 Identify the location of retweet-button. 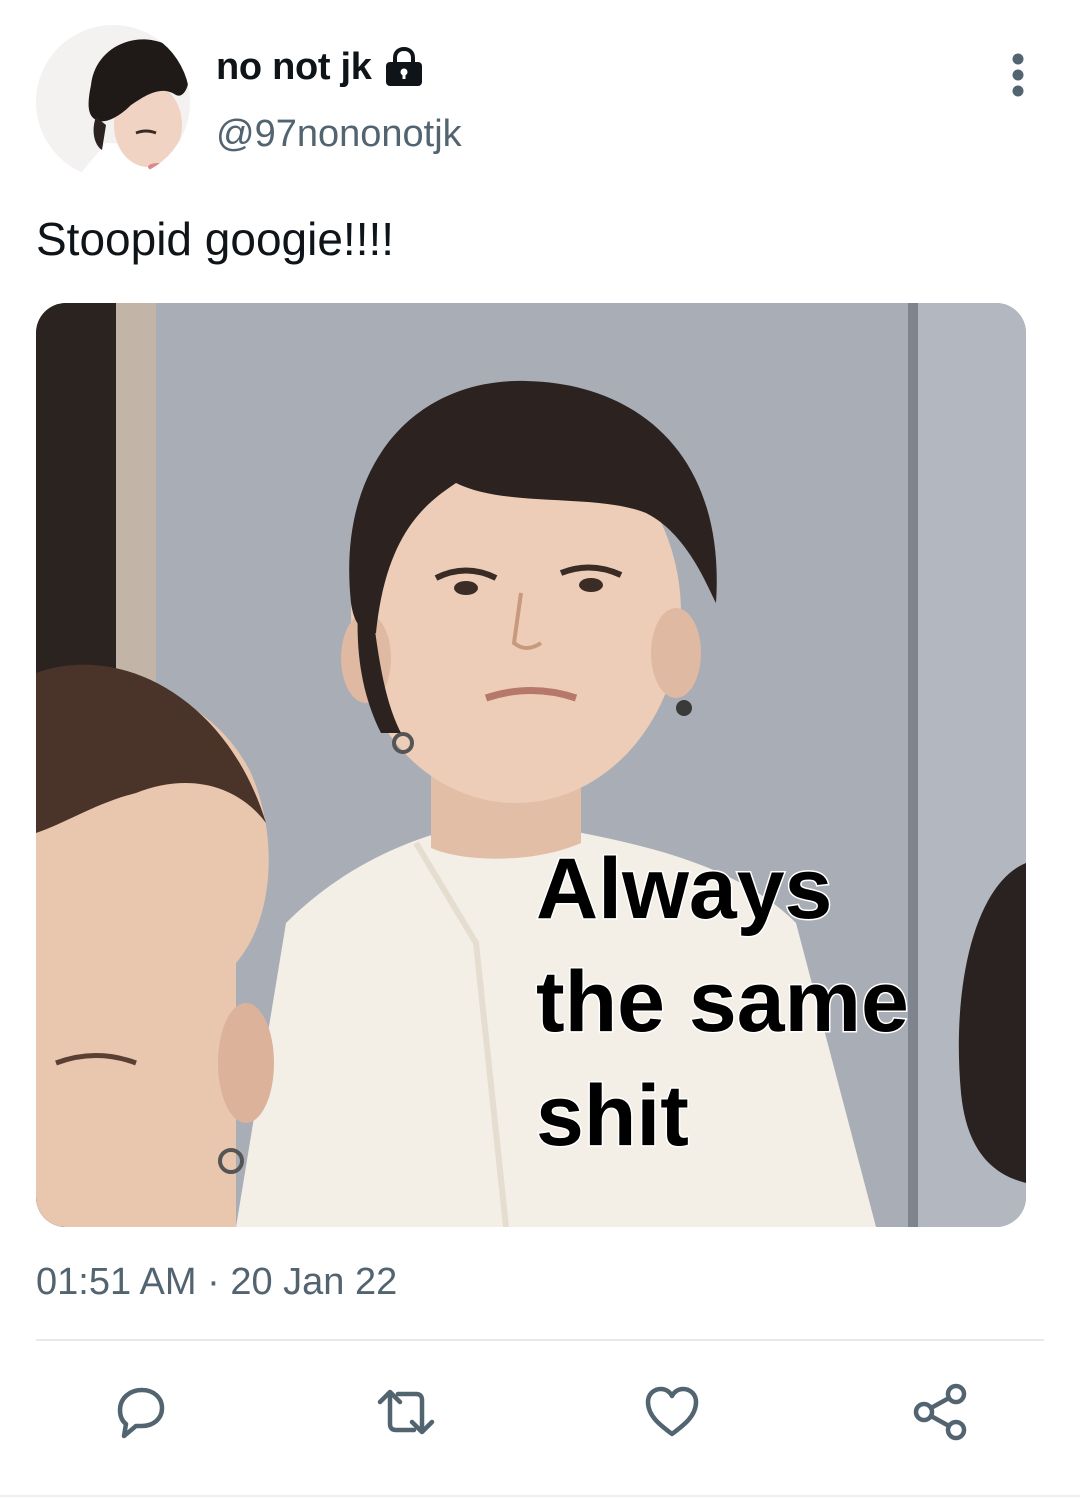
(406, 1412).